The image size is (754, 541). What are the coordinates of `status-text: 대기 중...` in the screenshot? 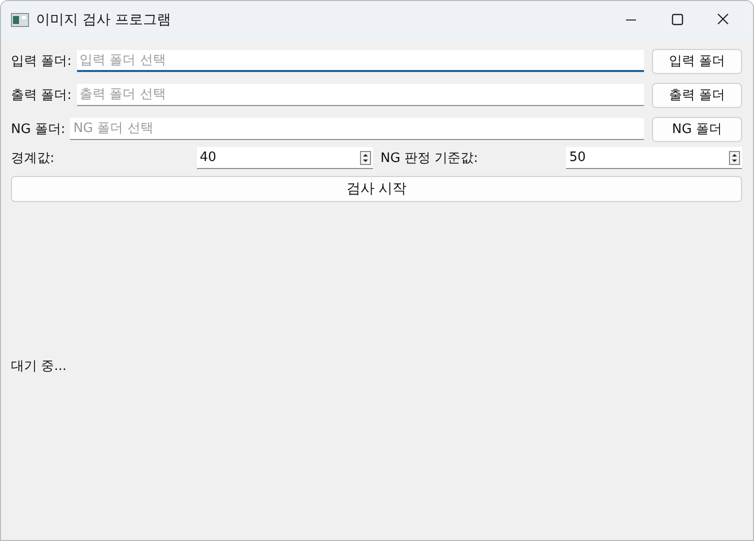 It's located at (39, 366).